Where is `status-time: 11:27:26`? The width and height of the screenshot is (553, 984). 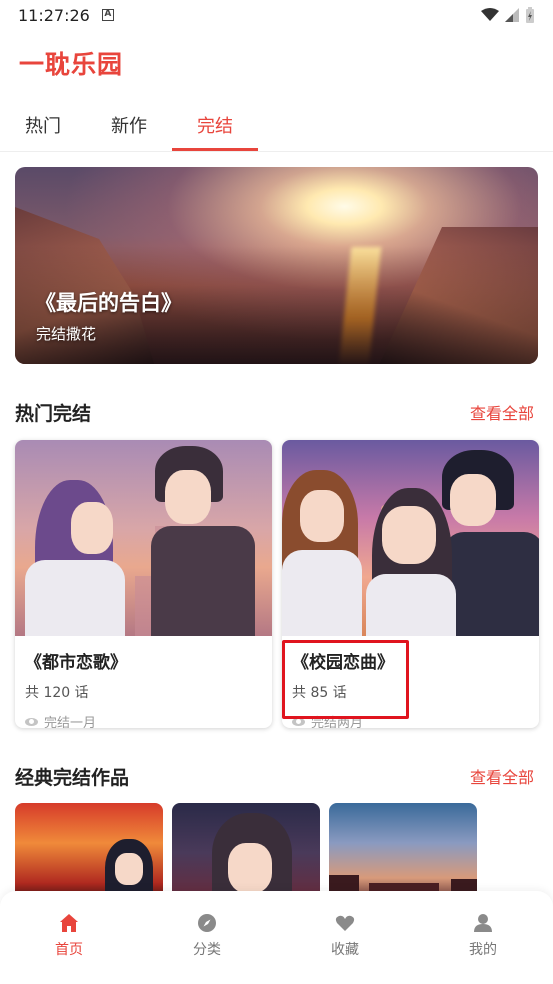
status-time: 11:27:26 is located at coordinates (54, 15).